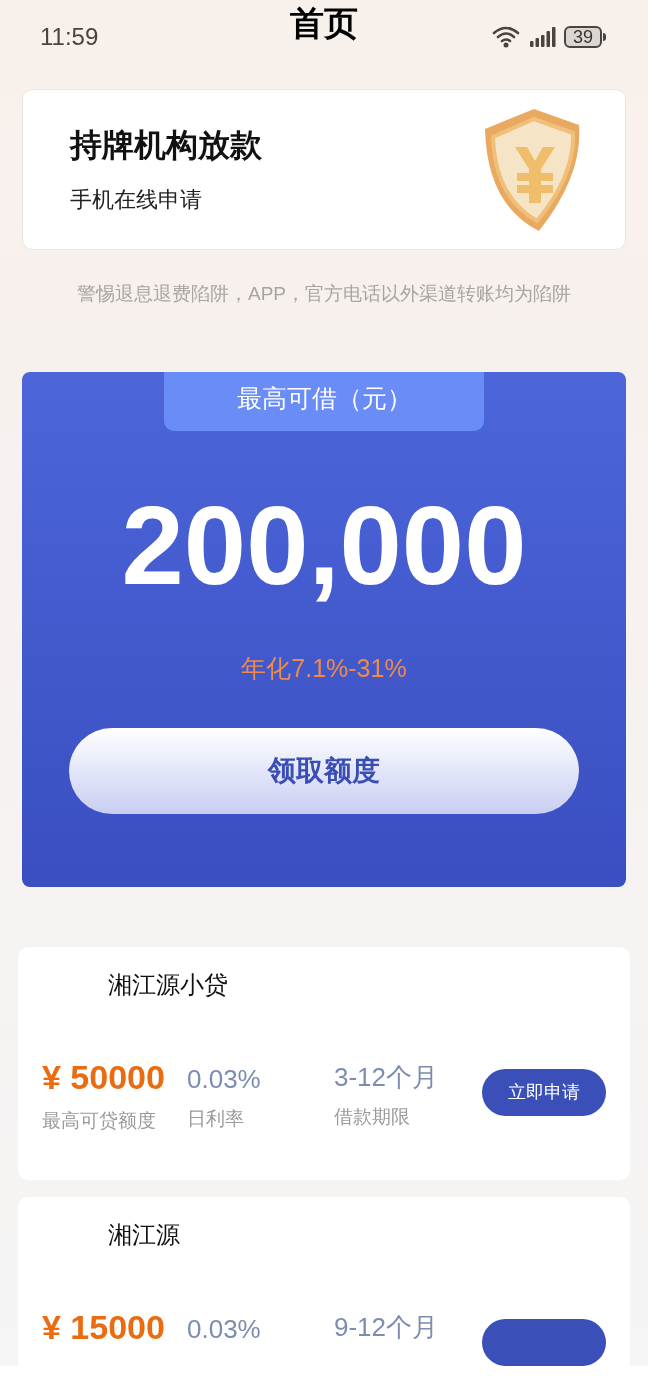 This screenshot has height=1384, width=648. Describe the element at coordinates (104, 1327) in the screenshot. I see `loan-amount: ¥ 15000` at that location.